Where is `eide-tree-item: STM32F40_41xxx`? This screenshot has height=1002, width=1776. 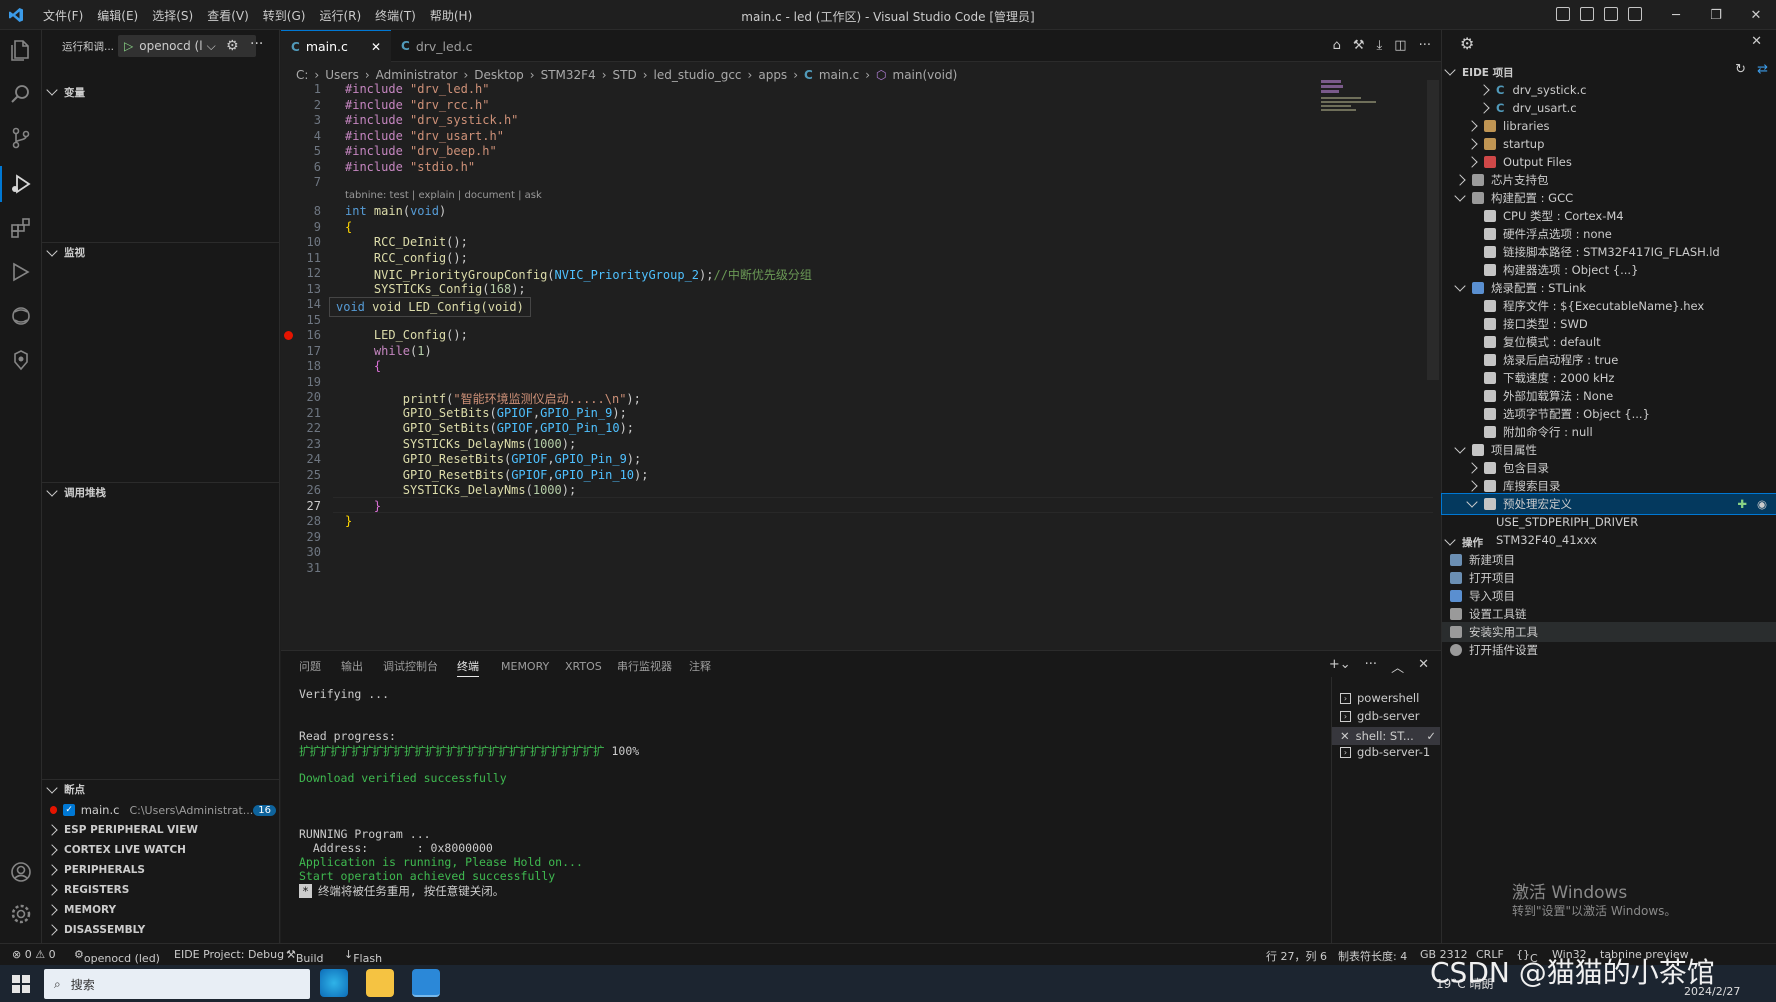
eide-tree-item: STM32F40_41xxx is located at coordinates (1538, 540).